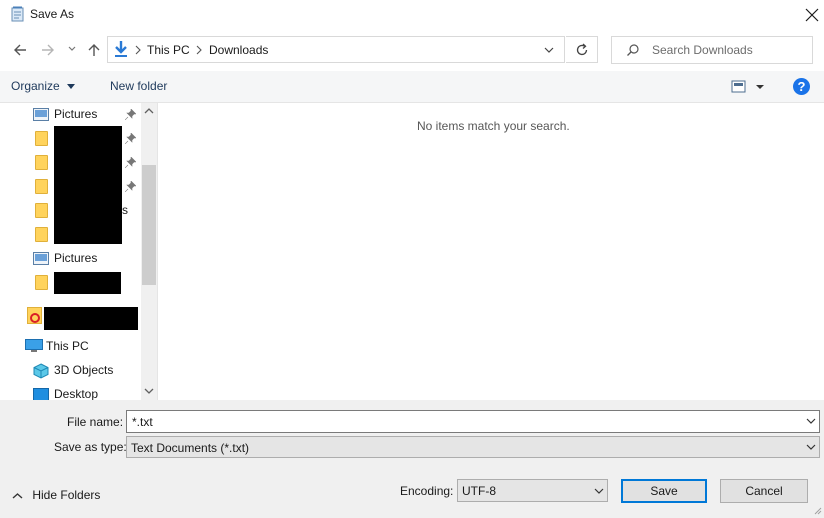 The height and width of the screenshot is (518, 824). I want to click on close-icon, so click(812, 15).